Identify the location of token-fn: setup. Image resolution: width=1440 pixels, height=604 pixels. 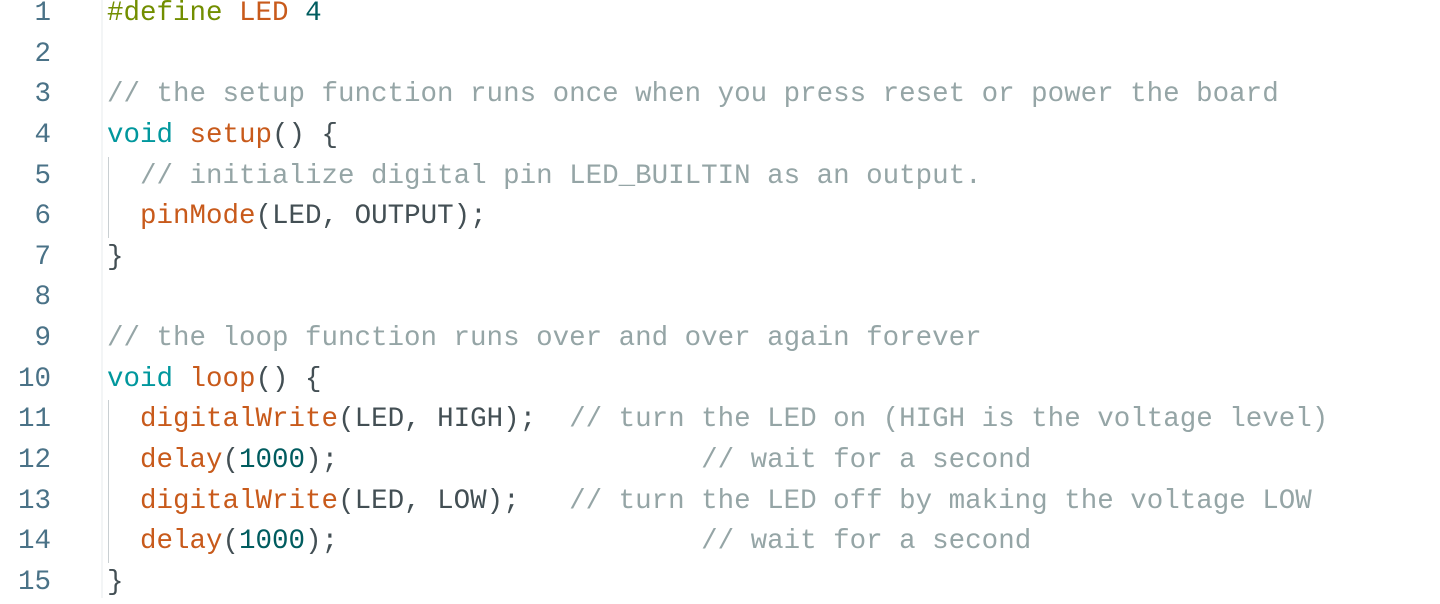
(231, 135).